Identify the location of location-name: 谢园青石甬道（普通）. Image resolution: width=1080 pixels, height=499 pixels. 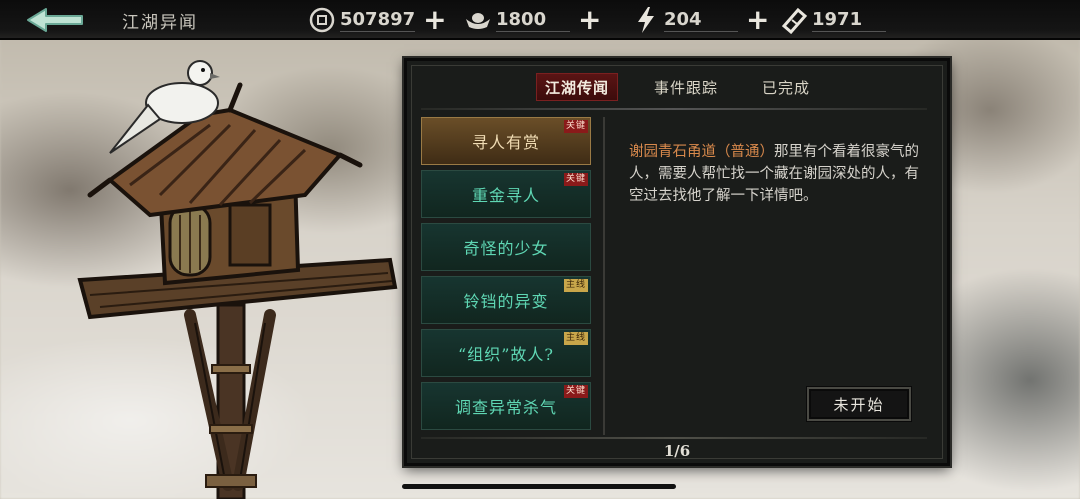
(701, 152).